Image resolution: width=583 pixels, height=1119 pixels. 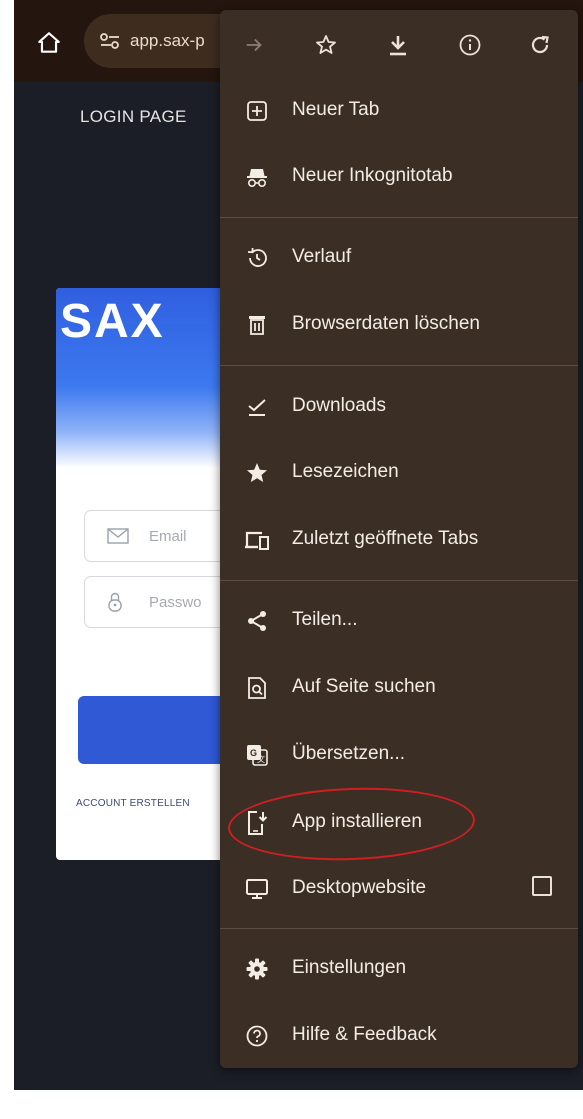 I want to click on menu-item-label: Einstellungen, so click(x=349, y=967).